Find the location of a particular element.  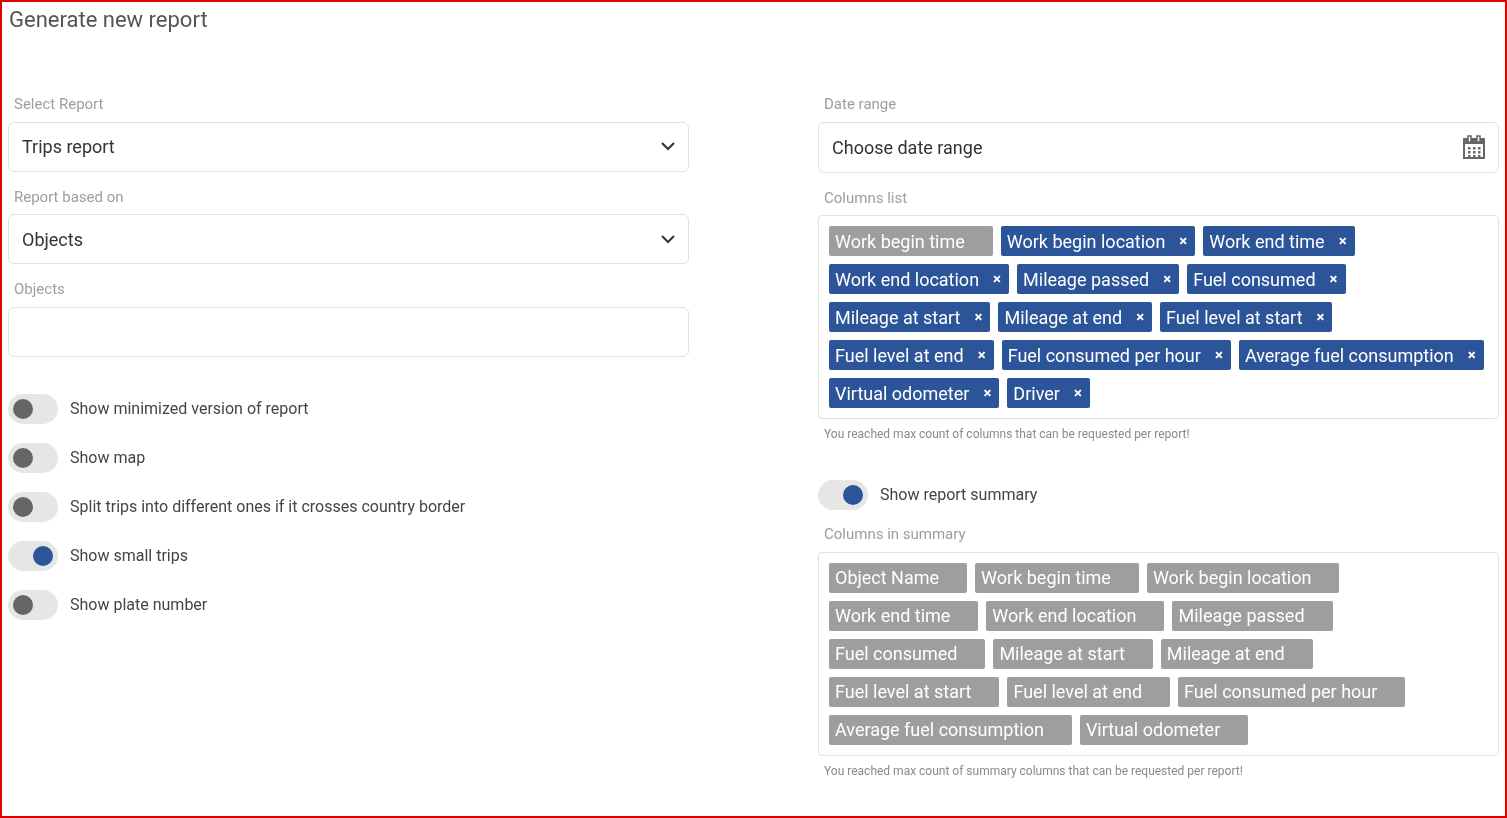

field-label: Columns in summary is located at coordinates (895, 534).